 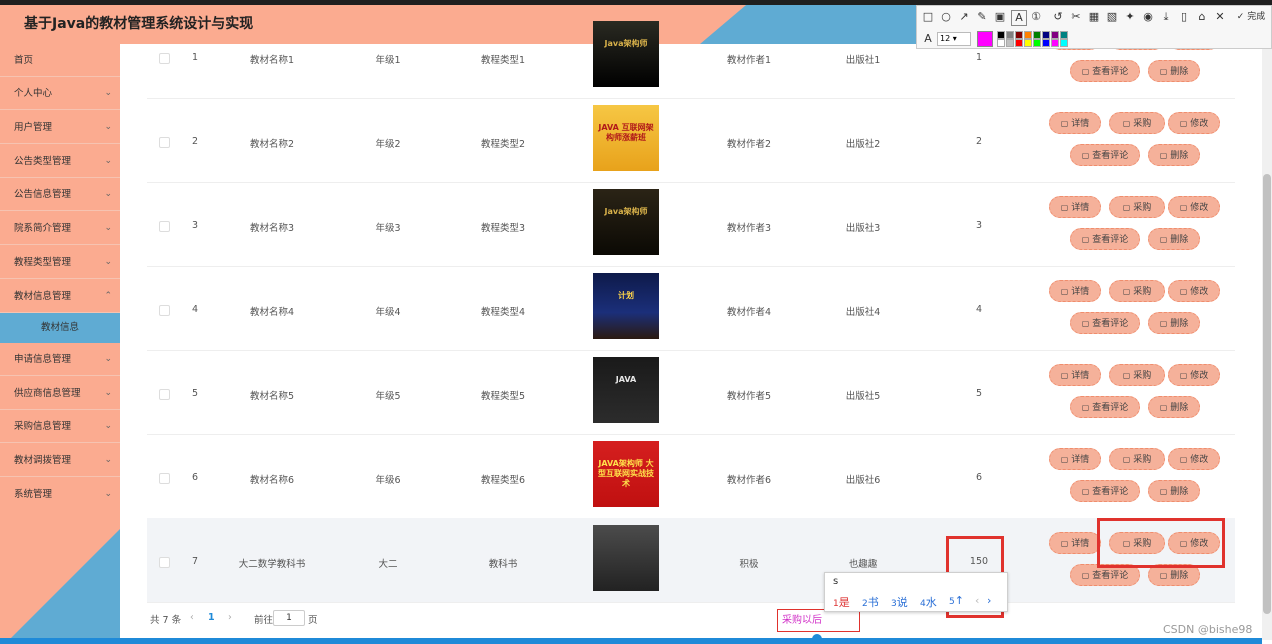 What do you see at coordinates (928, 17) in the screenshot?
I see `rect-tool-icon: □` at bounding box center [928, 17].